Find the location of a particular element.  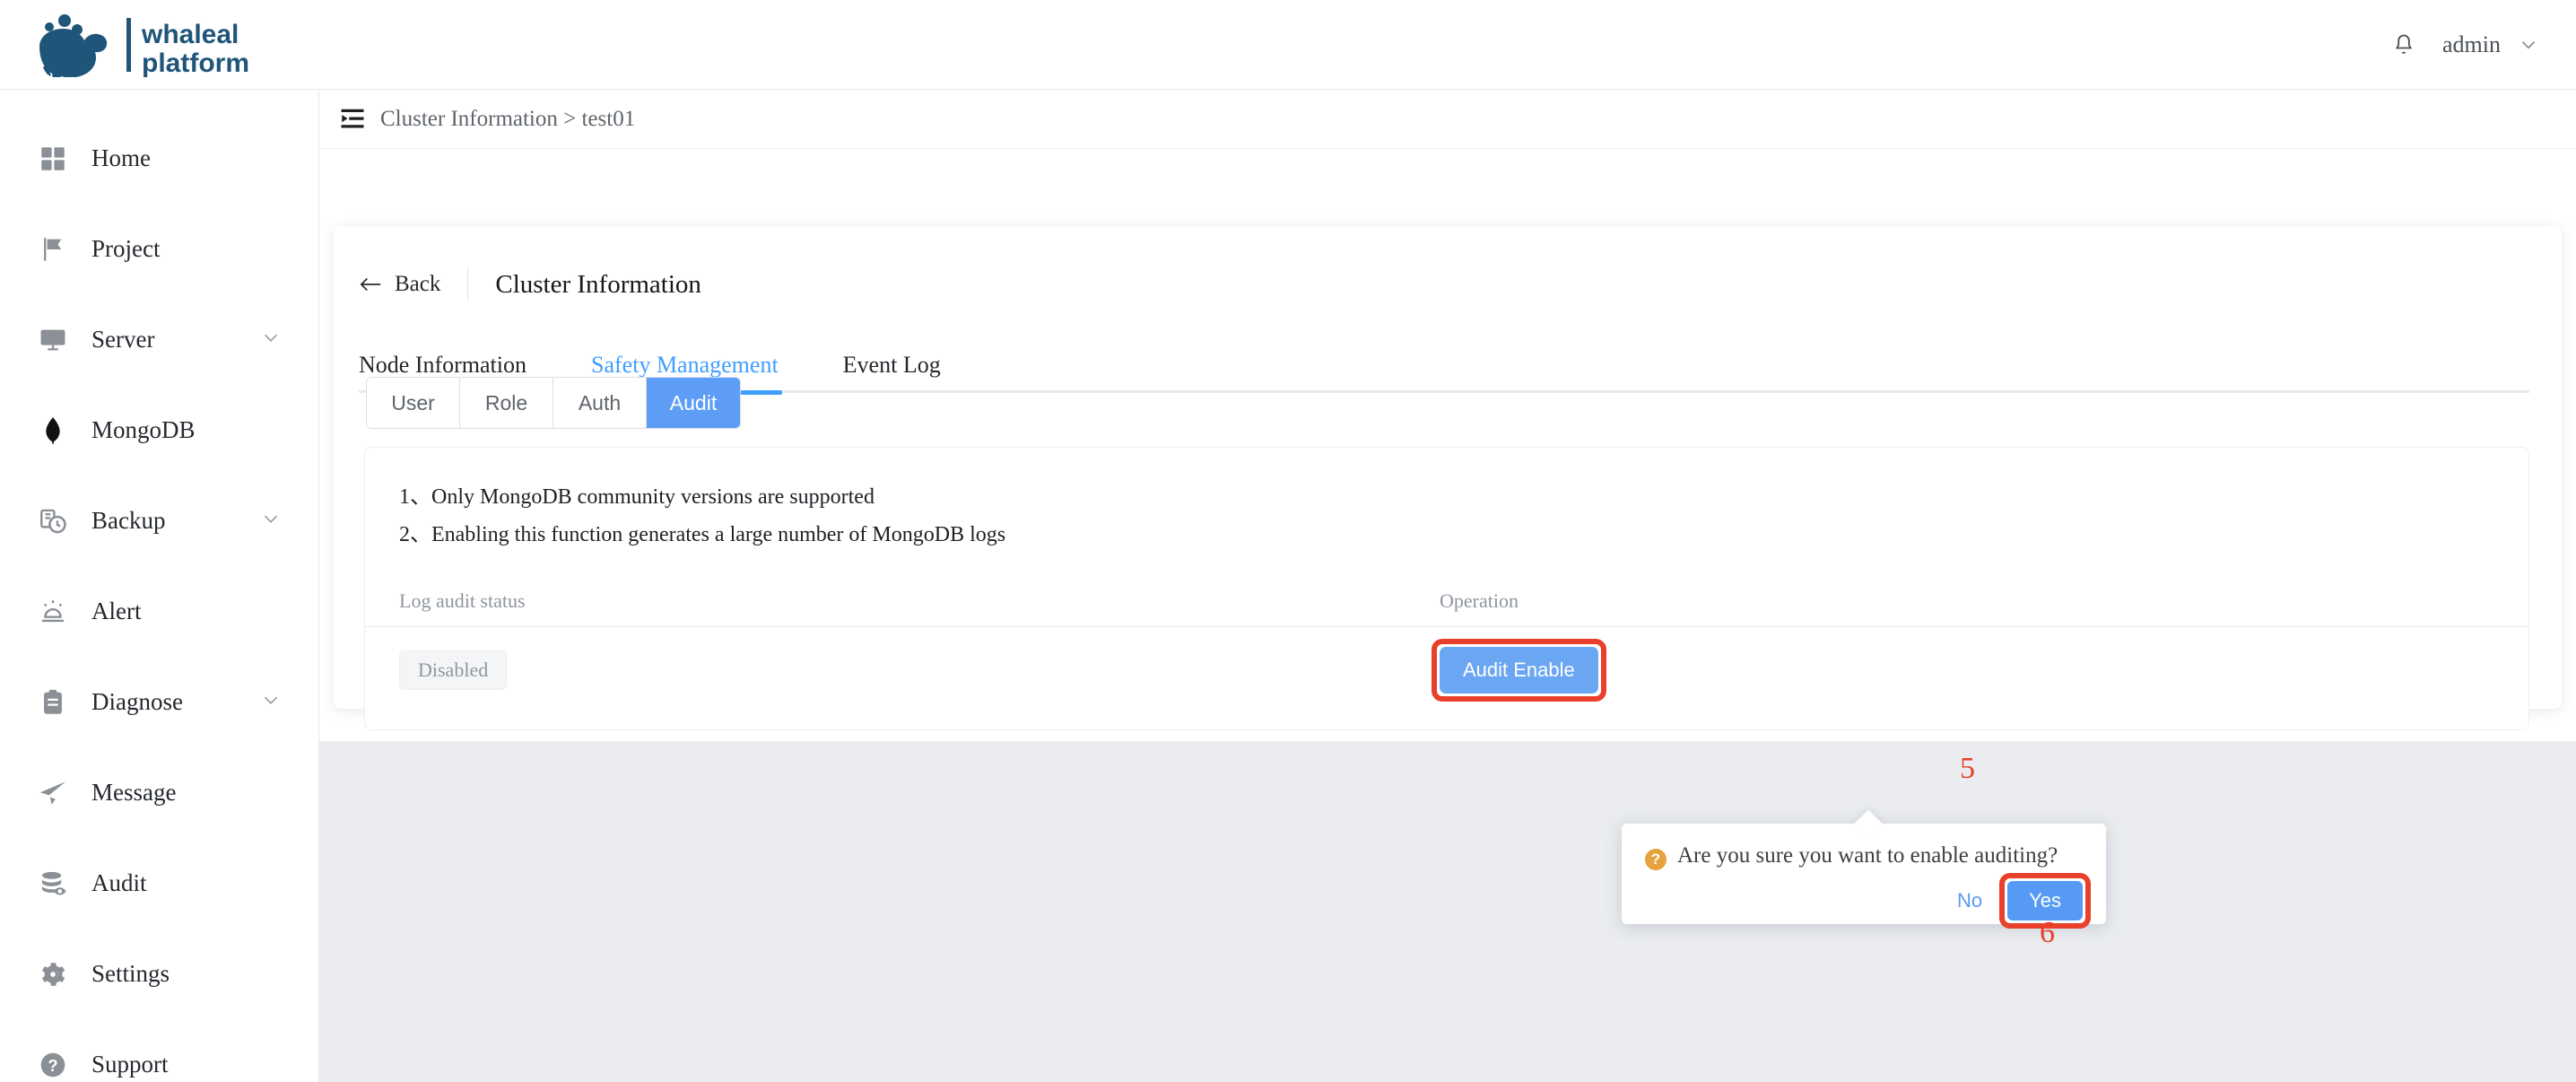

tab-event-log: Event Log is located at coordinates (892, 372).